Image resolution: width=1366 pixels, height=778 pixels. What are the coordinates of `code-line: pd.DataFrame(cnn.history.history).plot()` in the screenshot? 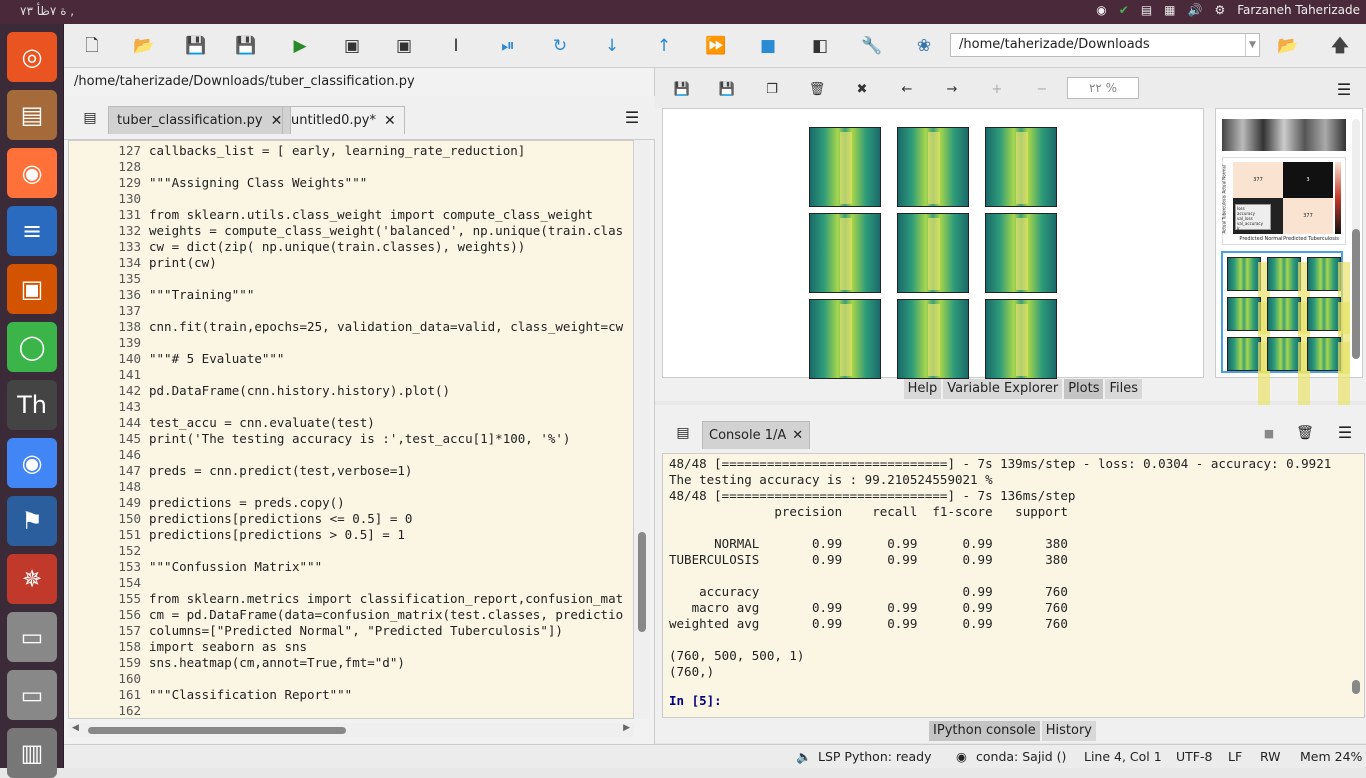 It's located at (299, 391).